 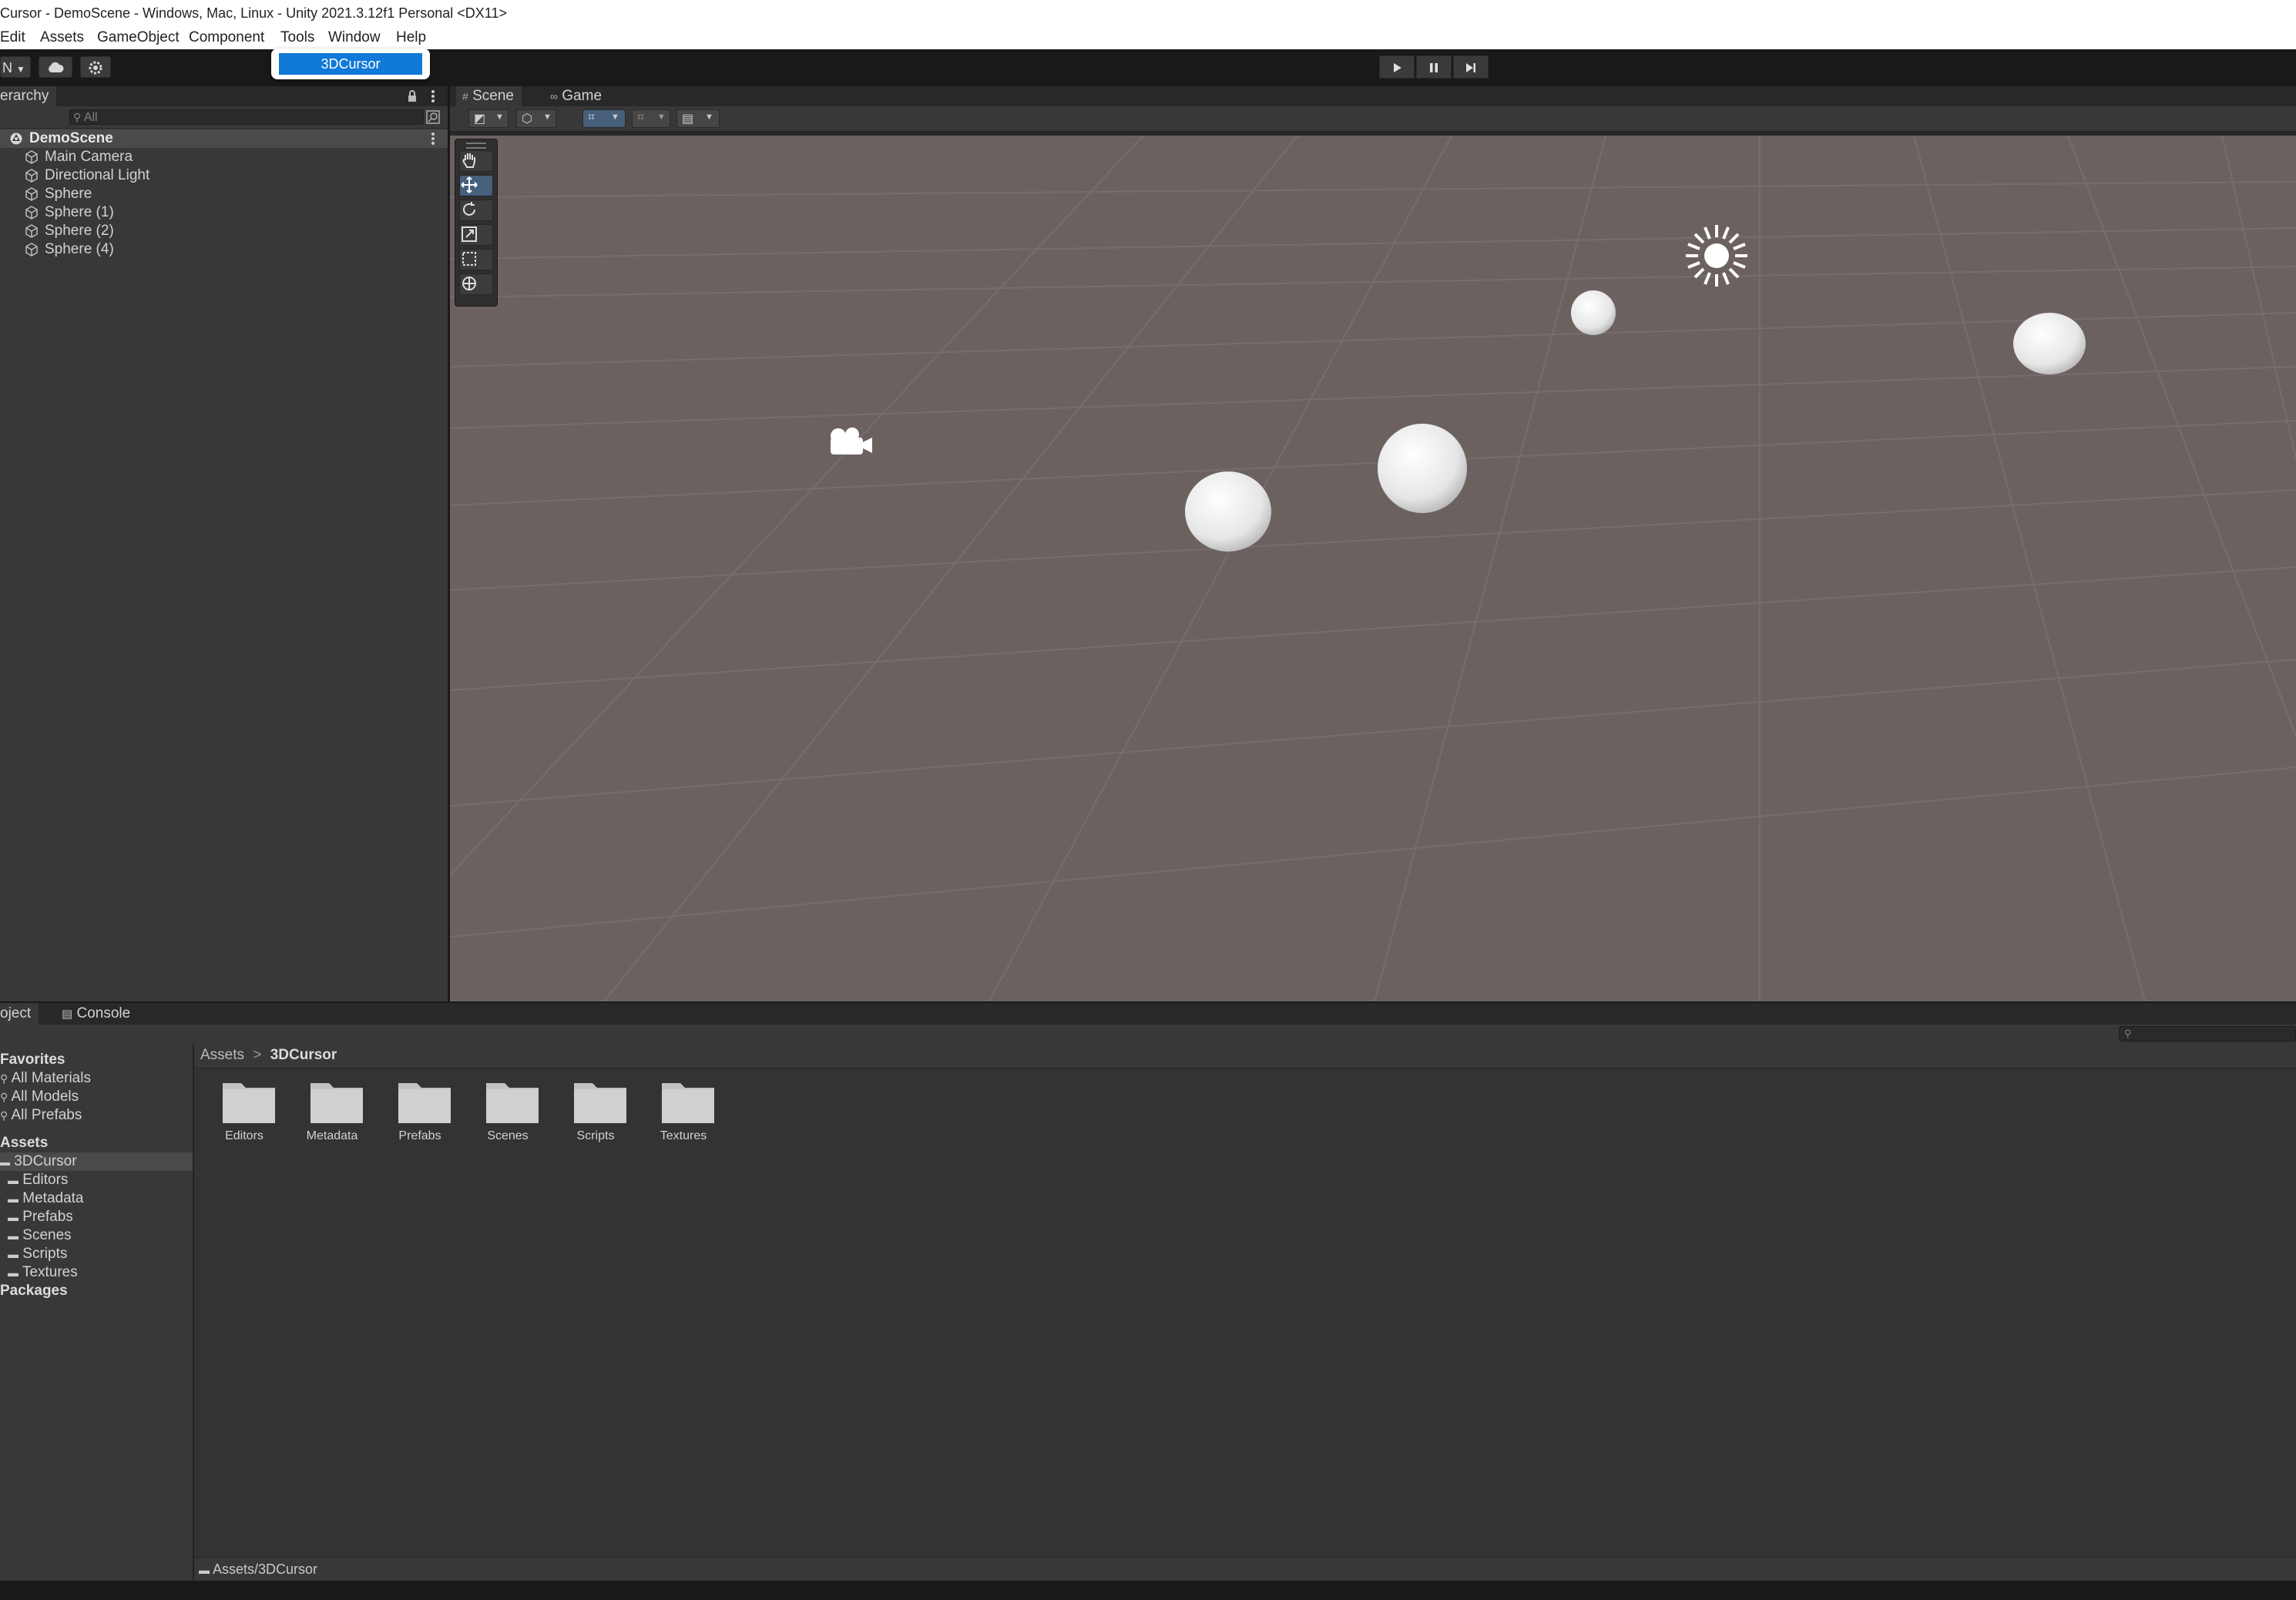 What do you see at coordinates (412, 96) in the screenshot?
I see `lock-icon` at bounding box center [412, 96].